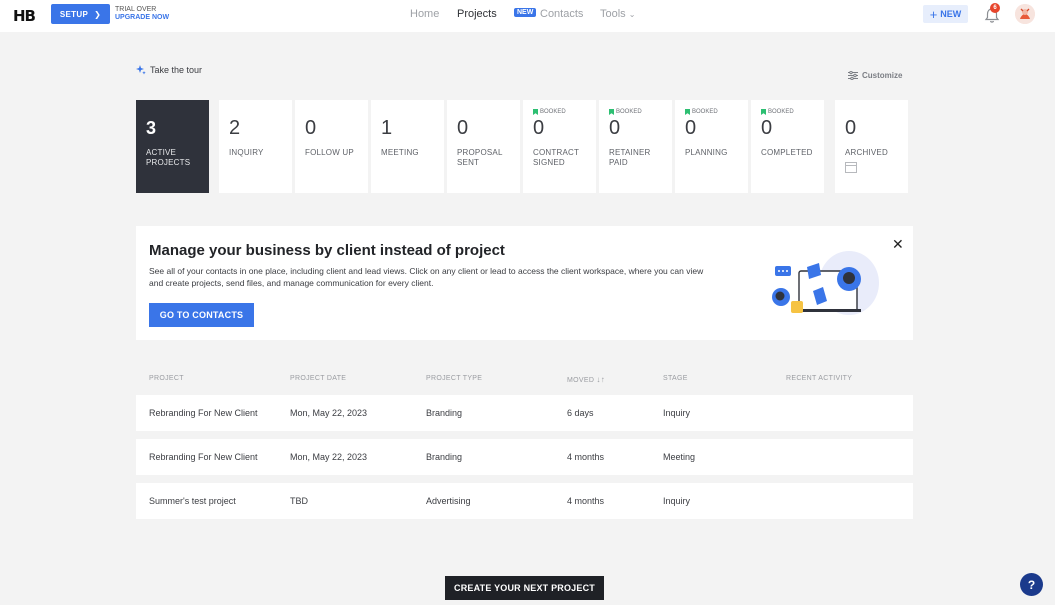 The height and width of the screenshot is (605, 1055). Describe the element at coordinates (787, 152) in the screenshot. I see `stage-label: COMPLETED` at that location.